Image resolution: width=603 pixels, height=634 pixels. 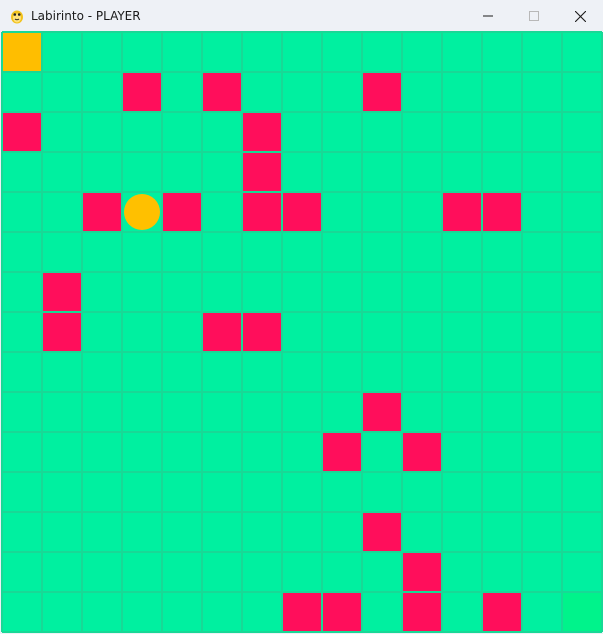 I want to click on minimize-button, so click(x=488, y=16).